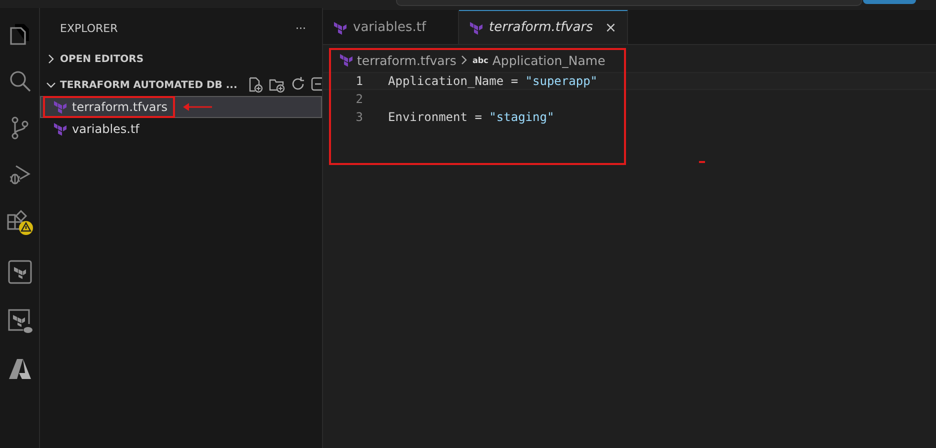 Image resolution: width=936 pixels, height=448 pixels. What do you see at coordinates (480, 60) in the screenshot?
I see `string-symbol-icon: abc` at bounding box center [480, 60].